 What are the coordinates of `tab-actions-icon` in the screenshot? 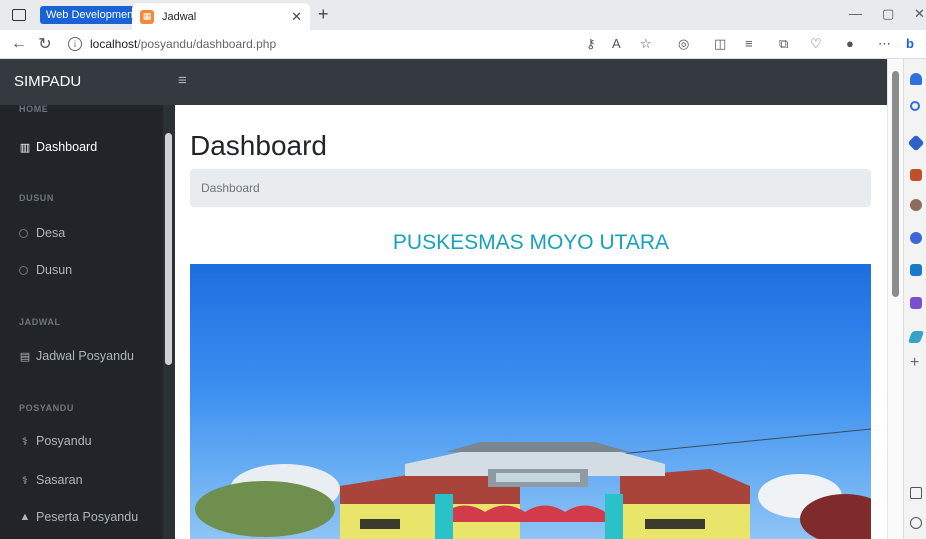 It's located at (19, 15).